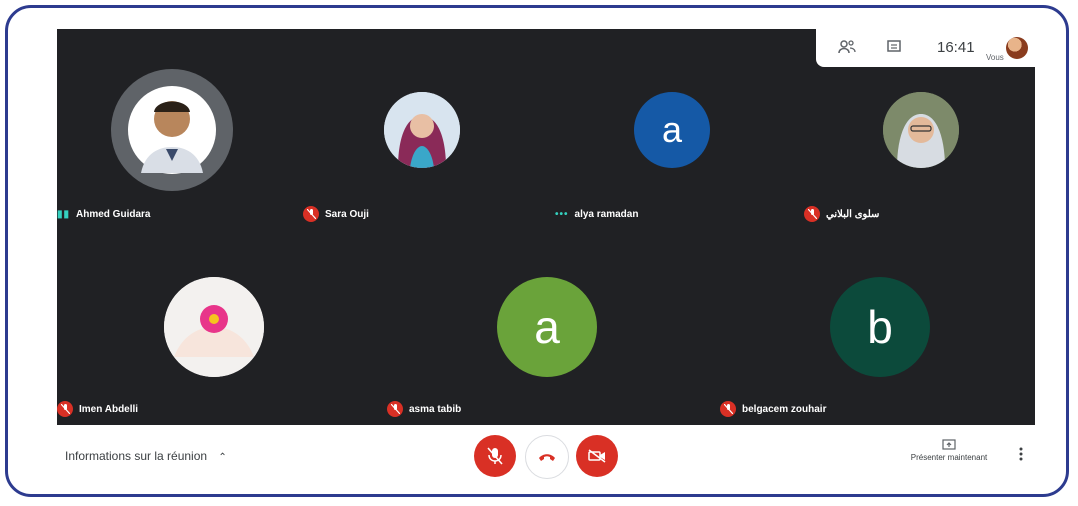  I want to click on participant-name-ahmed: ▮▮ Ahmed Guidara, so click(104, 214).